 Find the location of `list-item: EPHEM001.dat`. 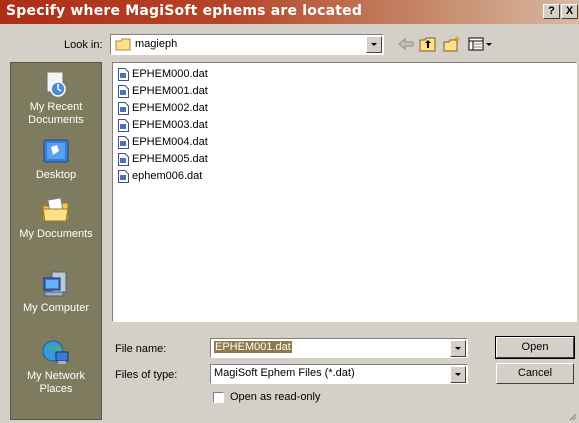

list-item: EPHEM001.dat is located at coordinates (163, 91).